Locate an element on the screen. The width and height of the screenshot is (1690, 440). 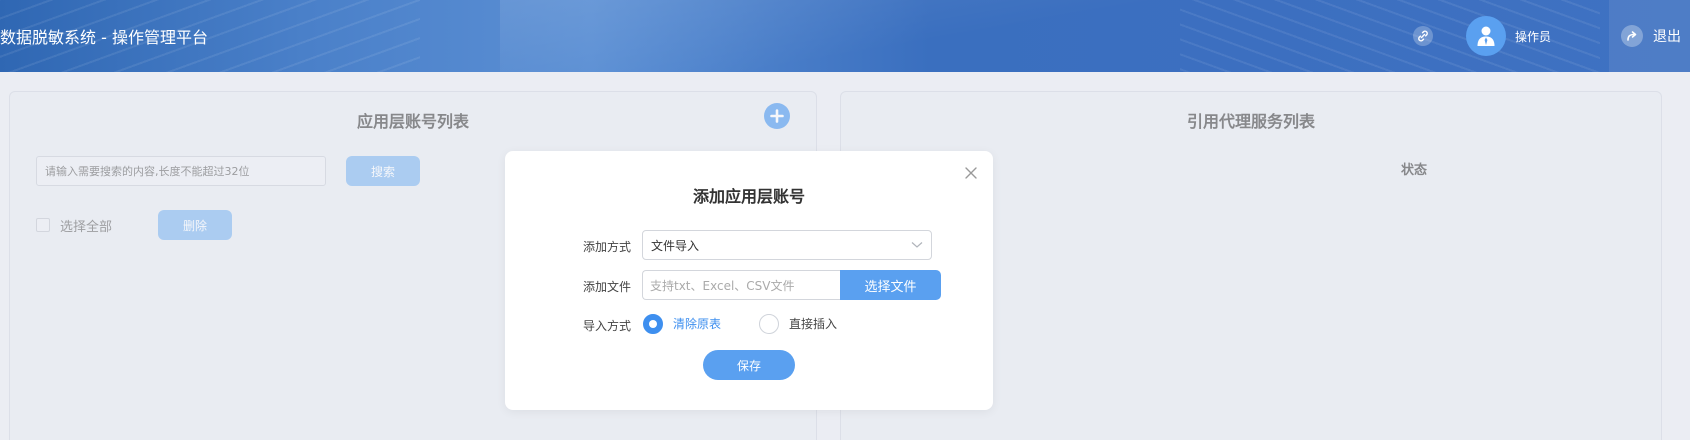
logout-label: 退出 is located at coordinates (1667, 37).